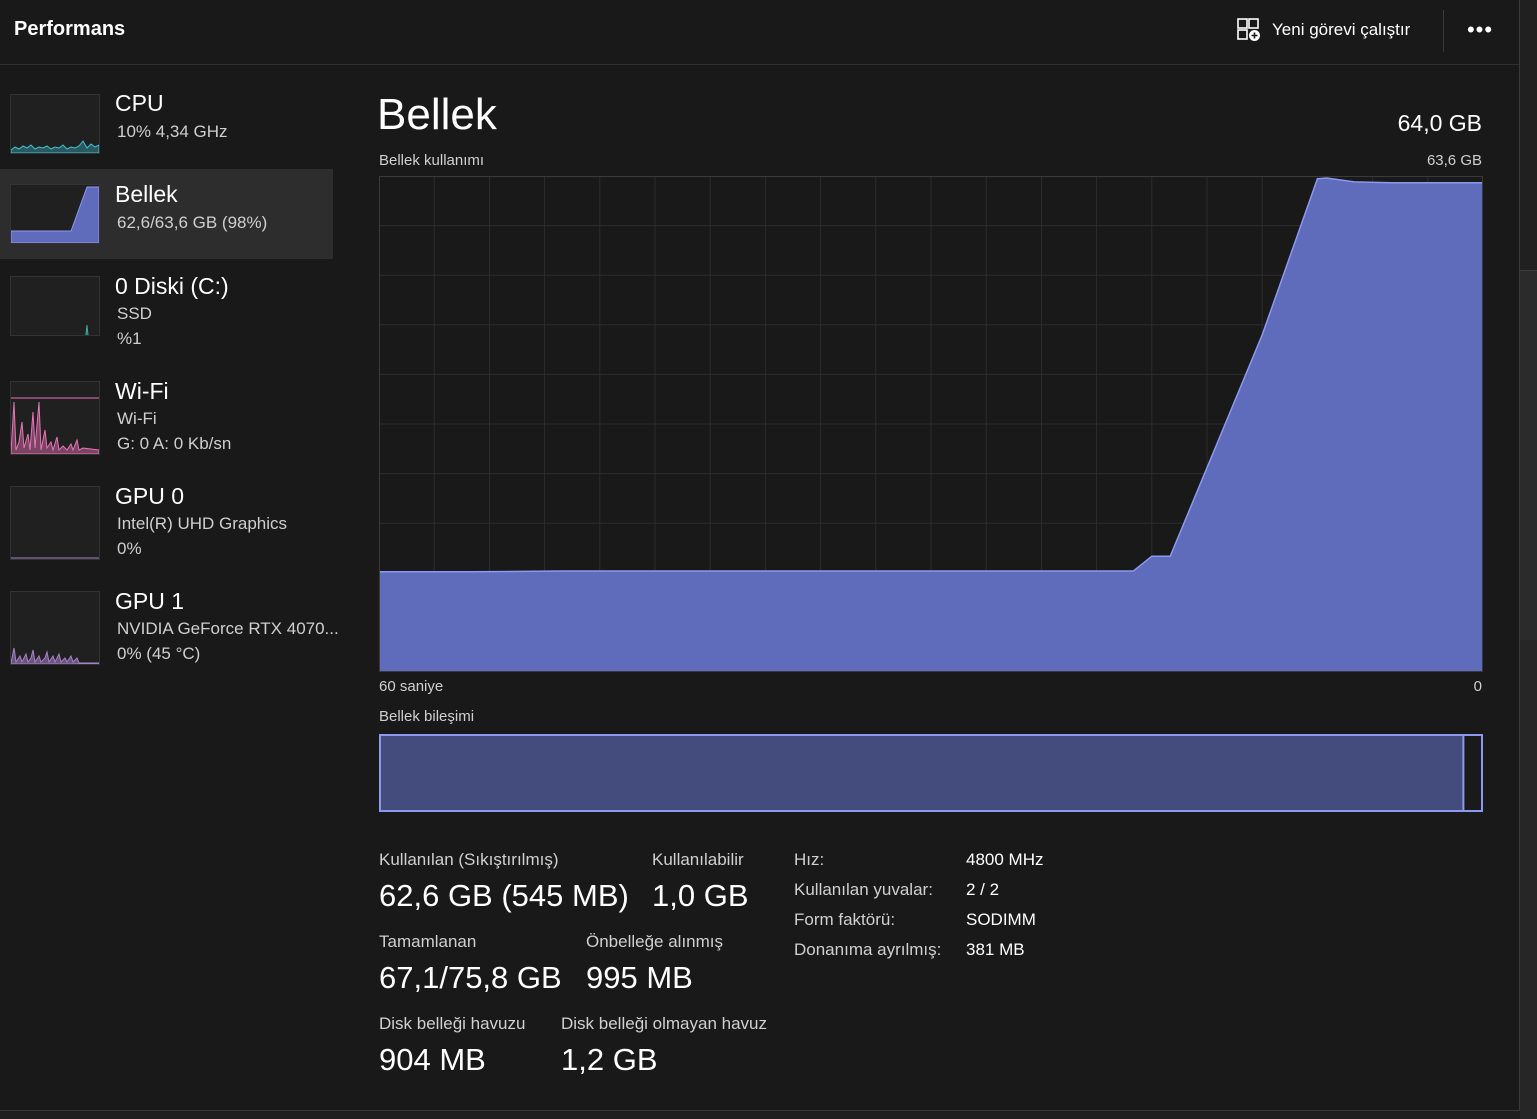 This screenshot has width=1537, height=1119. What do you see at coordinates (504, 895) in the screenshot?
I see `in-use-value: 62,6 GB (545 MB)` at bounding box center [504, 895].